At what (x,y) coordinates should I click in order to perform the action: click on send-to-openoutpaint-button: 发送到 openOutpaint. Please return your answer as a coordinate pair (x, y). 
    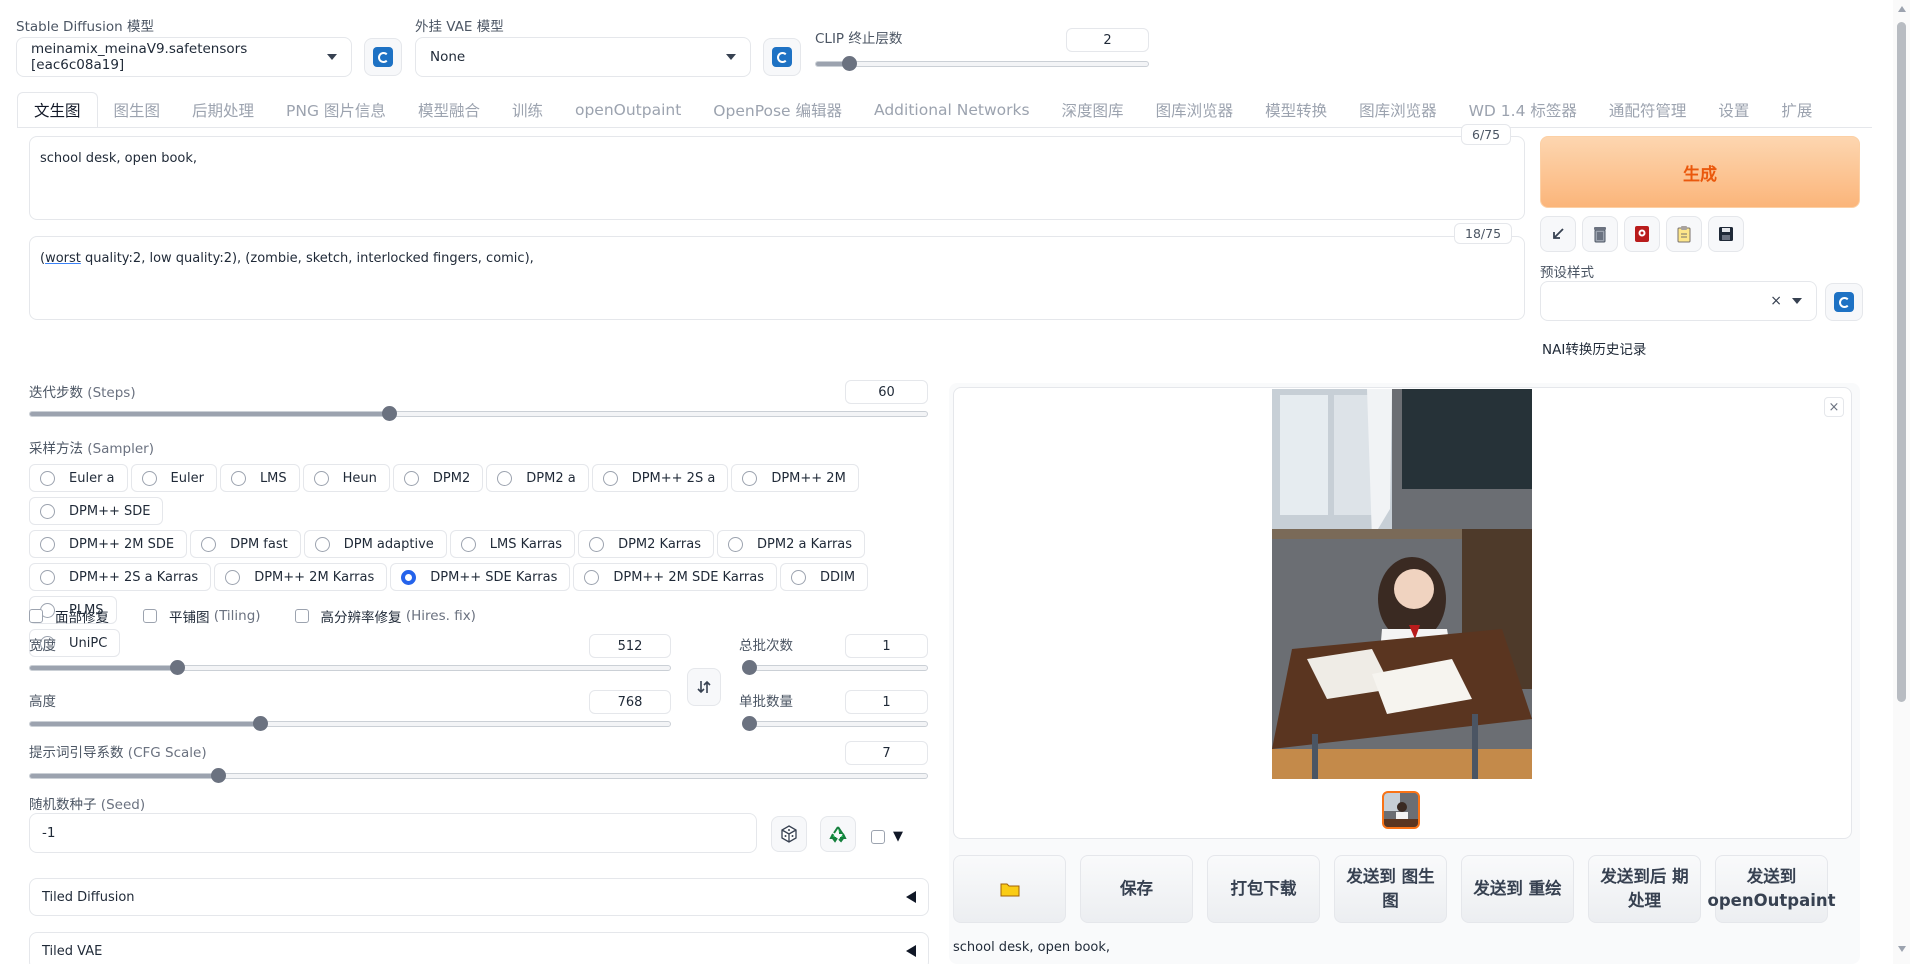
    Looking at the image, I should click on (1772, 889).